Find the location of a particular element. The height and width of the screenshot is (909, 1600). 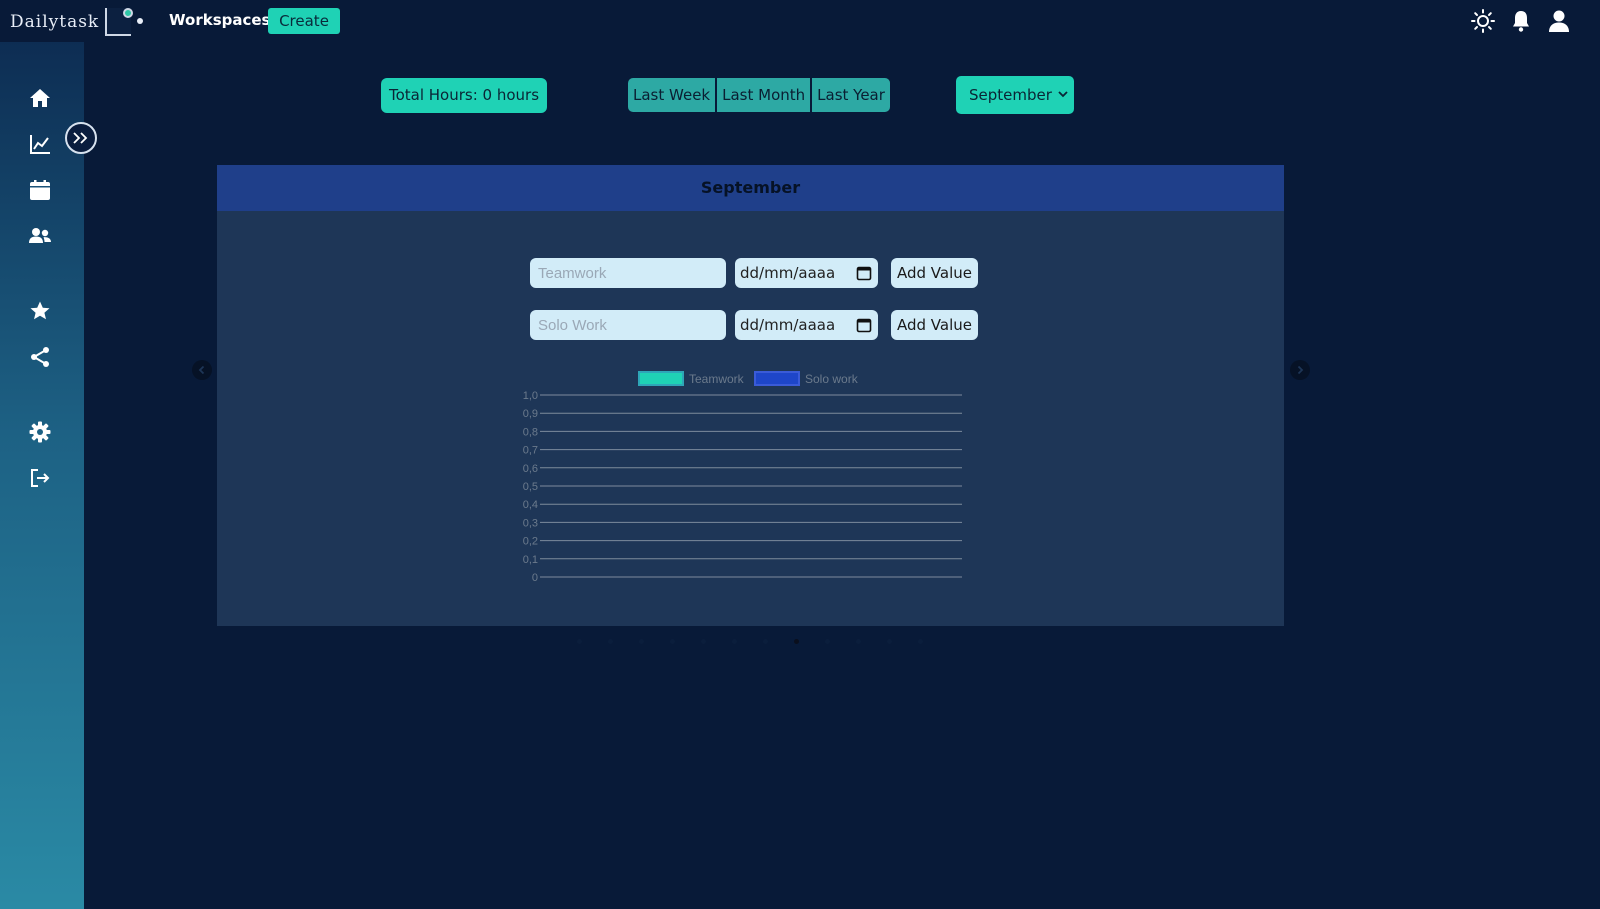

legend-label: Teamwork is located at coordinates (717, 379).